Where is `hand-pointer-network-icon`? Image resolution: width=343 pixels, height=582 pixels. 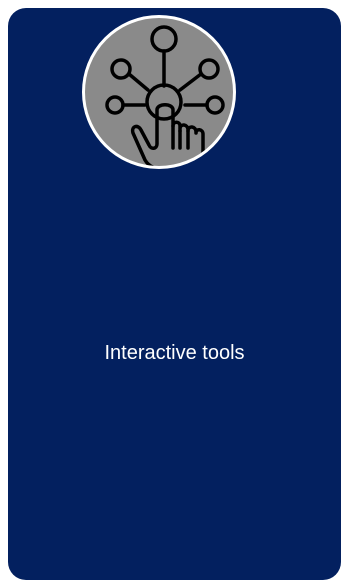
hand-pointer-network-icon is located at coordinates (165, 95).